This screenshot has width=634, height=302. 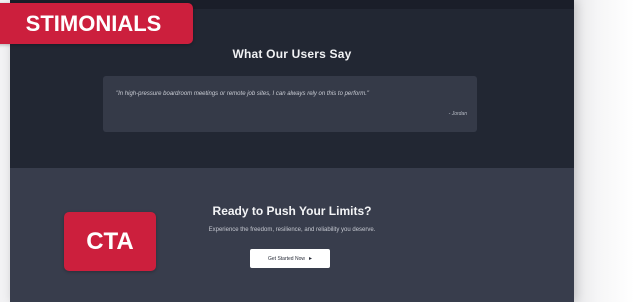 I want to click on testimonials-heading: What Our Users Say, so click(x=292, y=54).